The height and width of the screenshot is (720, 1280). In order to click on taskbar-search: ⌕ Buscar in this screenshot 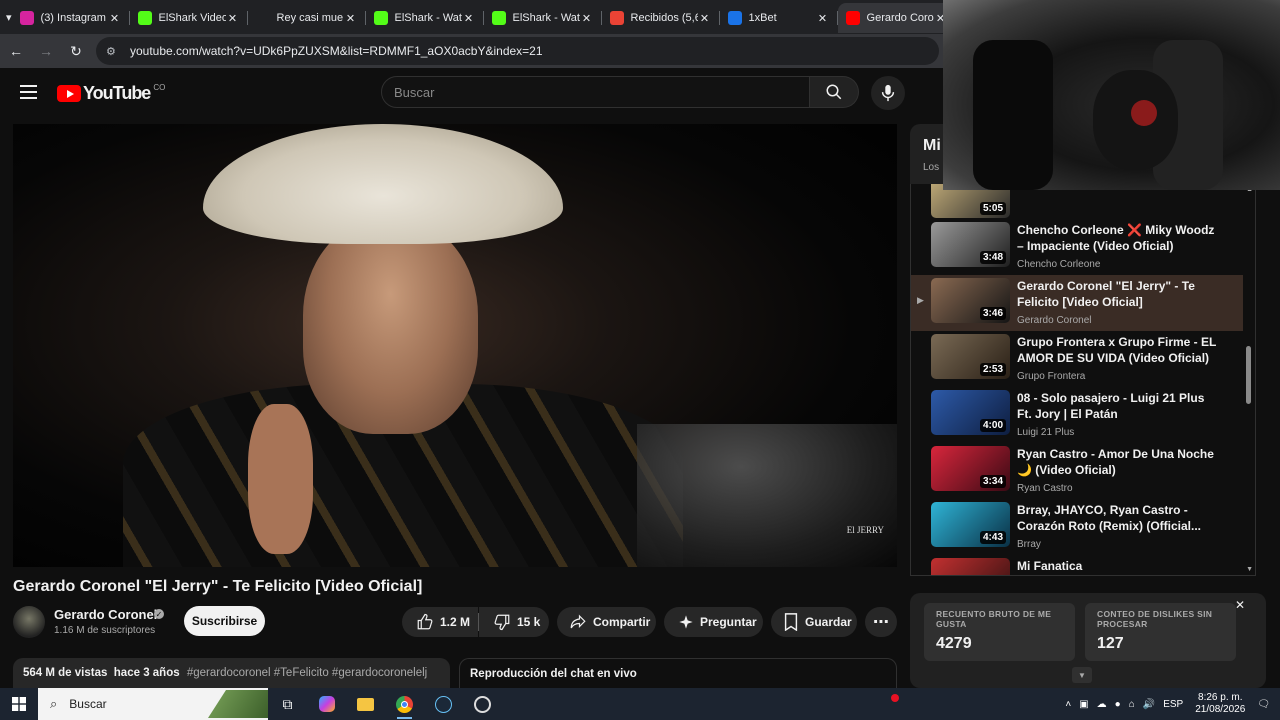, I will do `click(153, 704)`.